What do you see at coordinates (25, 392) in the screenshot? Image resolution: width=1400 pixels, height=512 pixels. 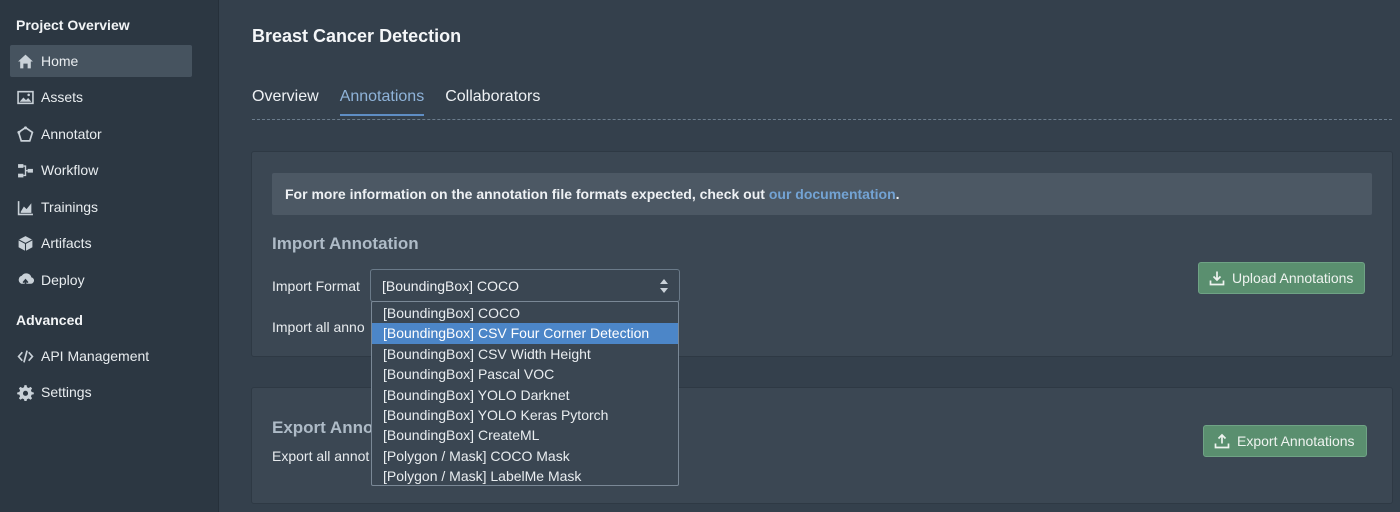 I see `gear-icon` at bounding box center [25, 392].